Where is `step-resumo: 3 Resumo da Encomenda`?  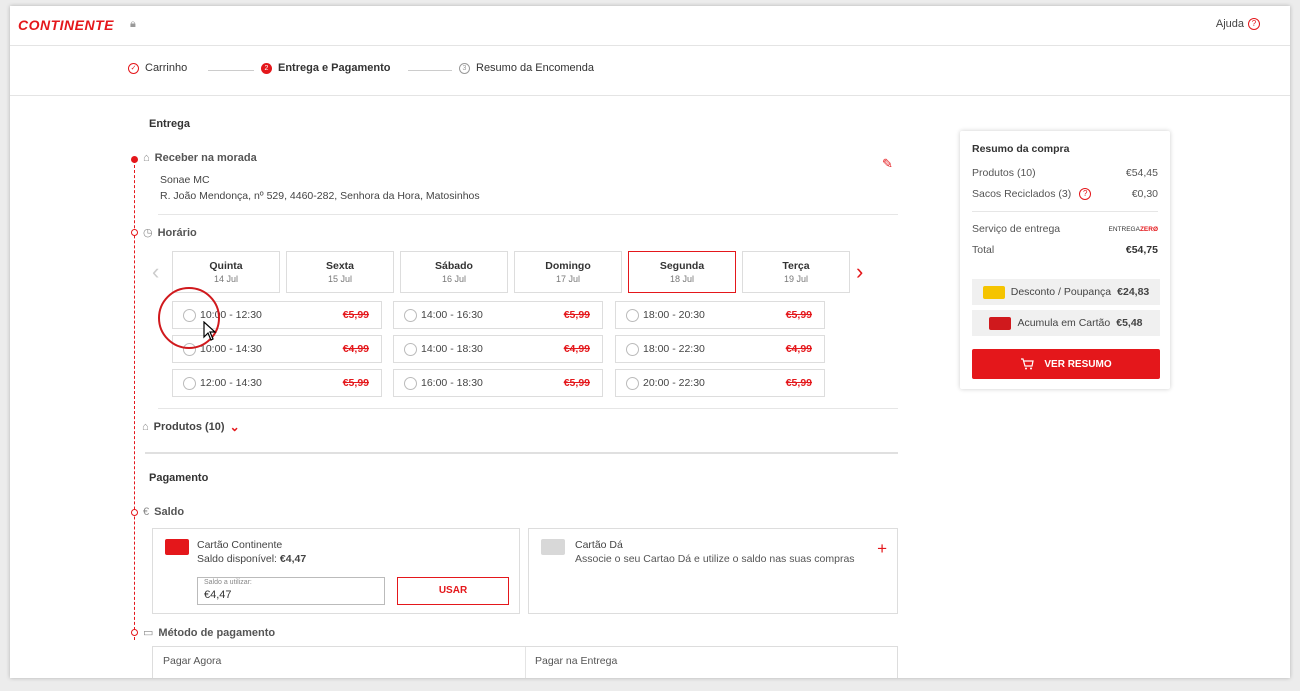
step-resumo: 3 Resumo da Encomenda is located at coordinates (526, 68).